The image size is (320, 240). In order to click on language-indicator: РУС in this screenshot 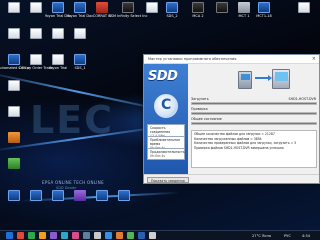, I will do `click(287, 236)`.